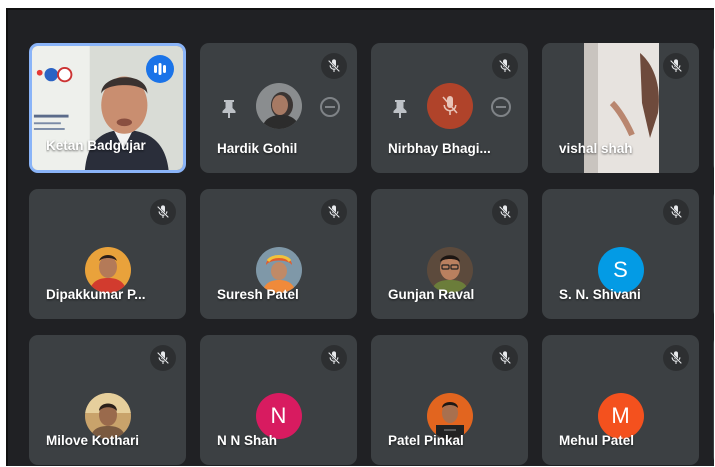  What do you see at coordinates (107, 108) in the screenshot?
I see `participant-tile-ketan-badgujar: Ketan Badgujar` at bounding box center [107, 108].